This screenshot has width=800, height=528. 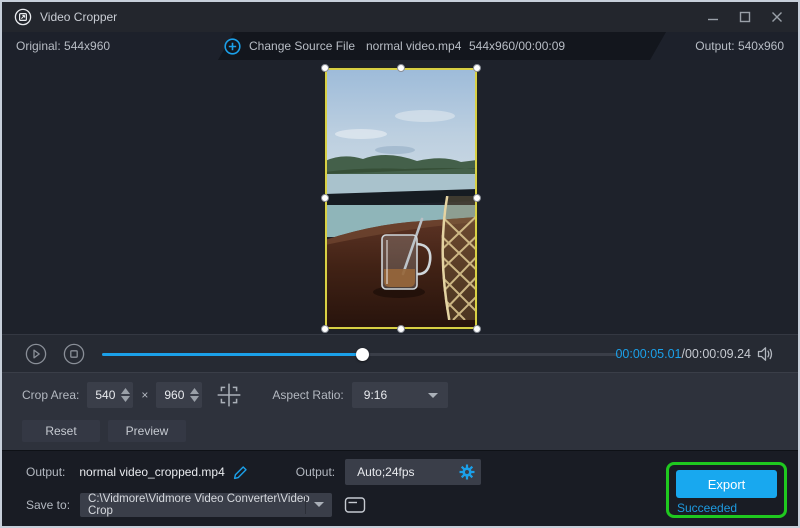 I want to click on change-source-file-button: Change Source File, so click(x=289, y=46).